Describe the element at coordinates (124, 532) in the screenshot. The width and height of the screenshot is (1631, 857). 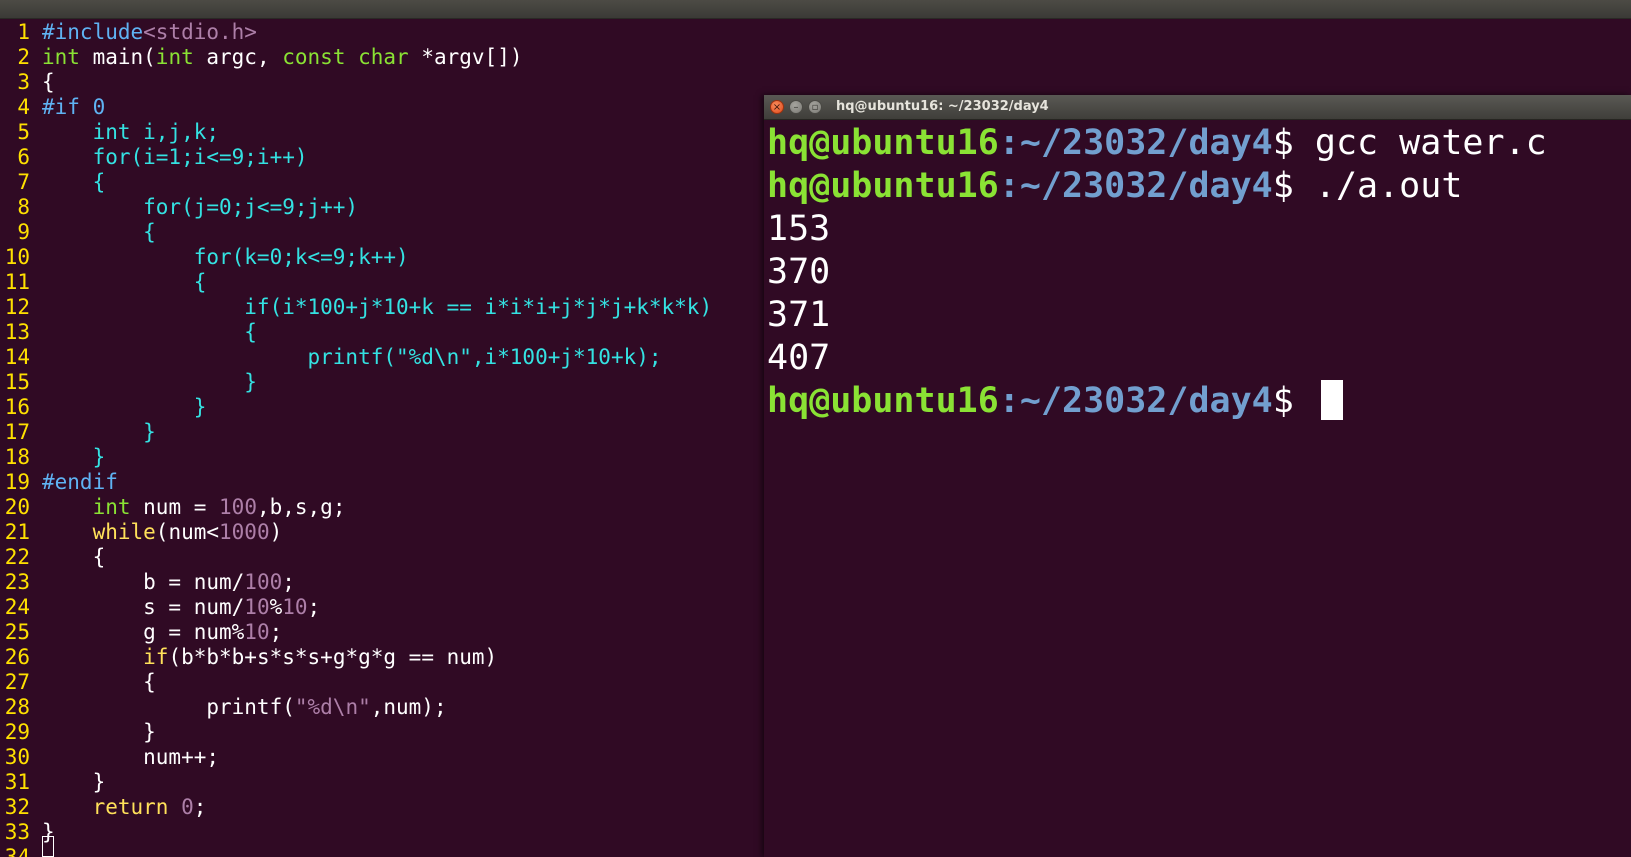
I see `code-token: while` at that location.